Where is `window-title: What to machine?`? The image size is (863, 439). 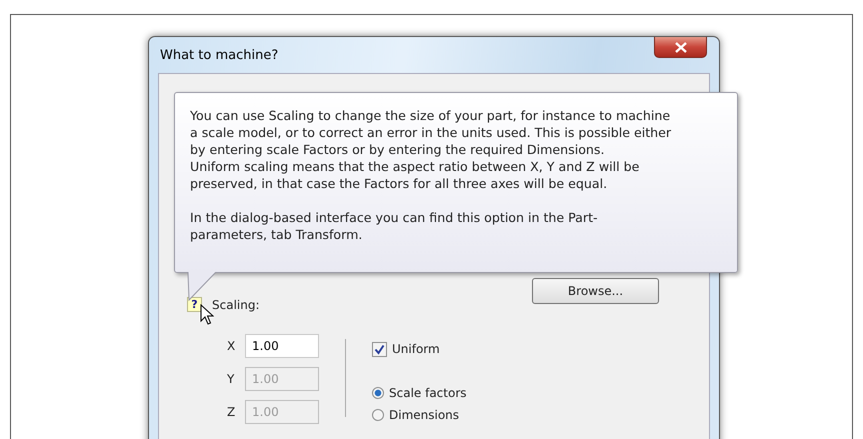
window-title: What to machine? is located at coordinates (219, 55).